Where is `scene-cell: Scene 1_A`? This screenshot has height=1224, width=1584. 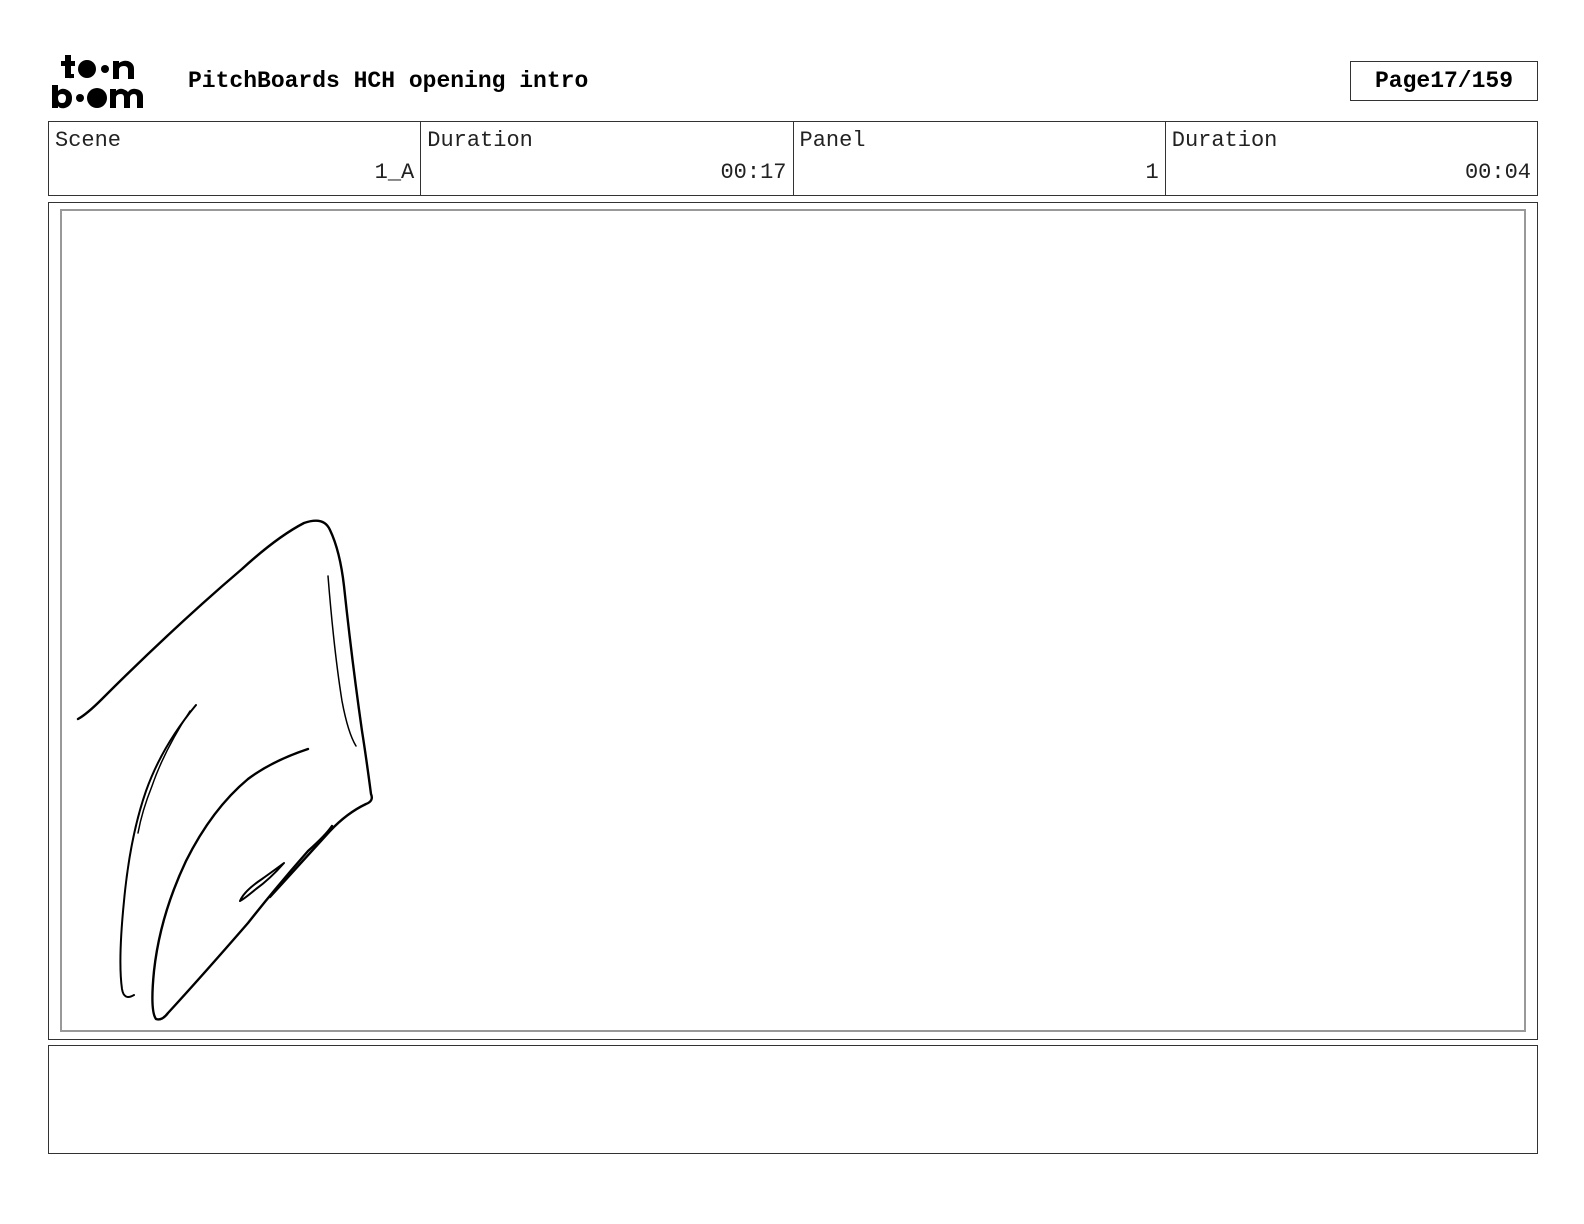
scene-cell: Scene 1_A is located at coordinates (235, 158).